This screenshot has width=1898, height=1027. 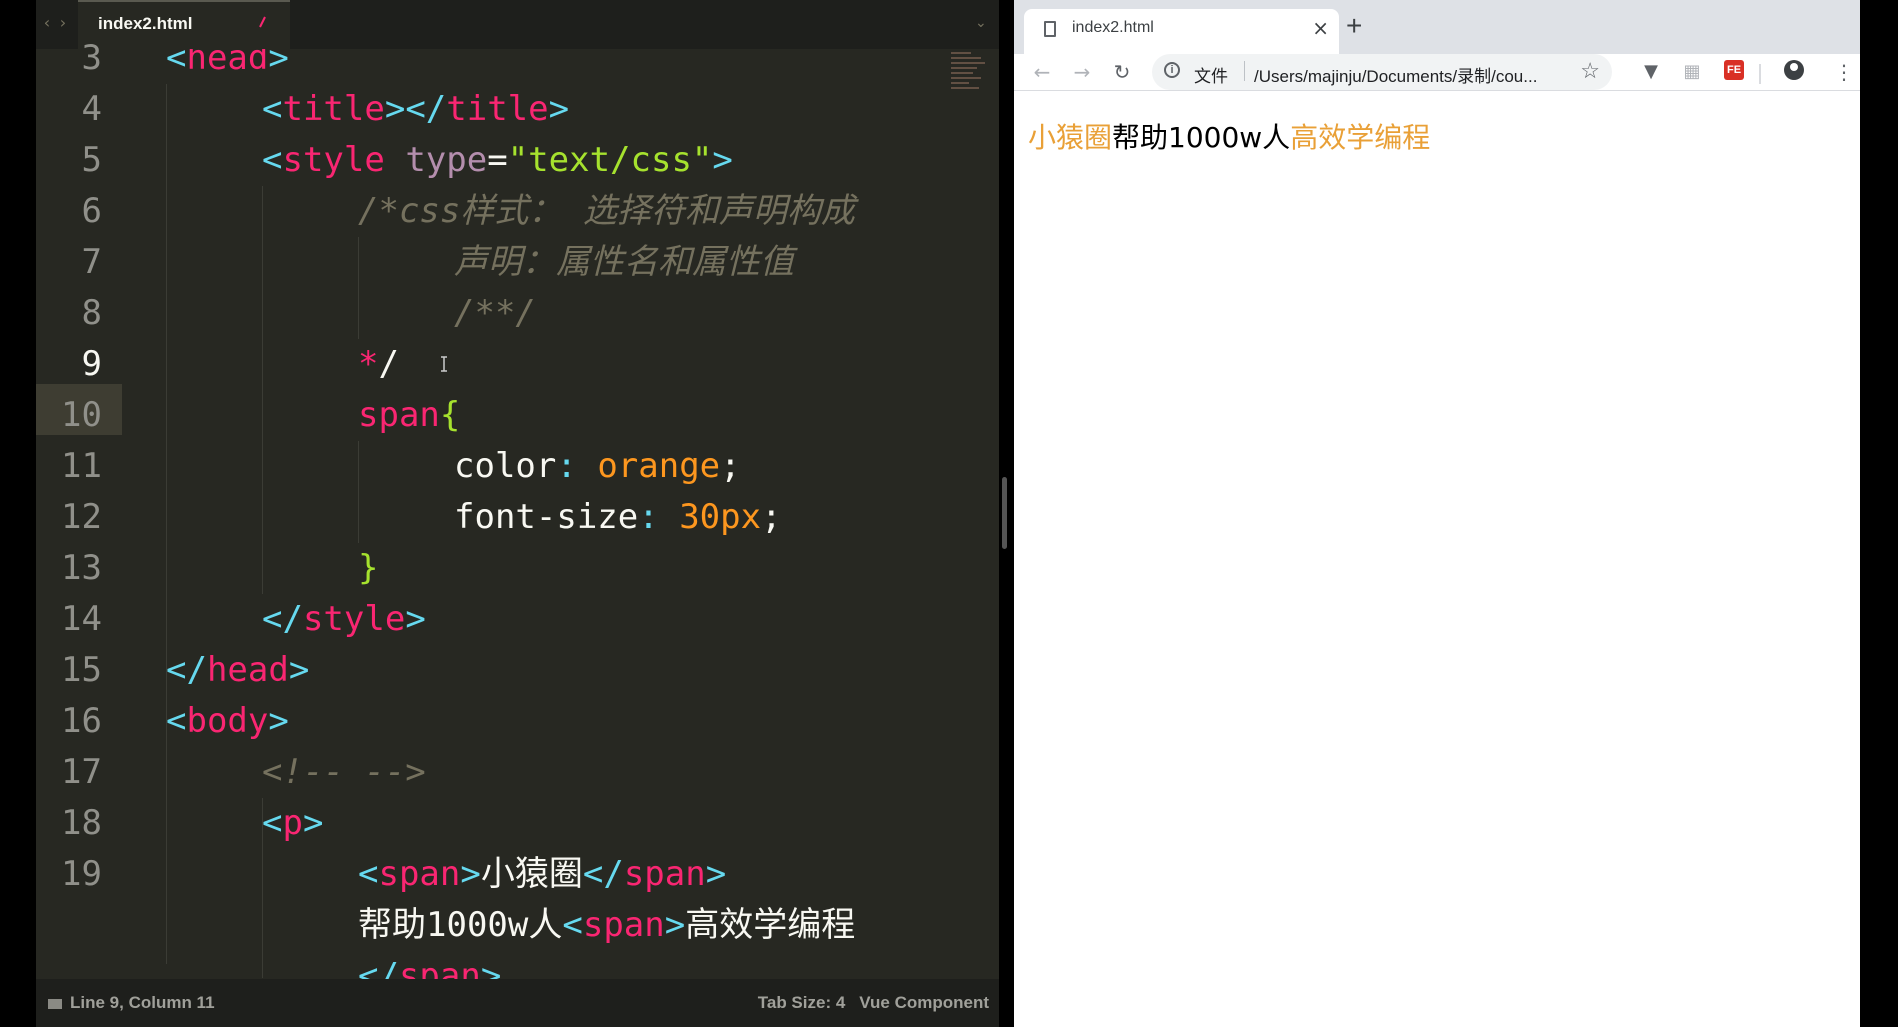 What do you see at coordinates (81, 772) in the screenshot?
I see `line-number: 17` at bounding box center [81, 772].